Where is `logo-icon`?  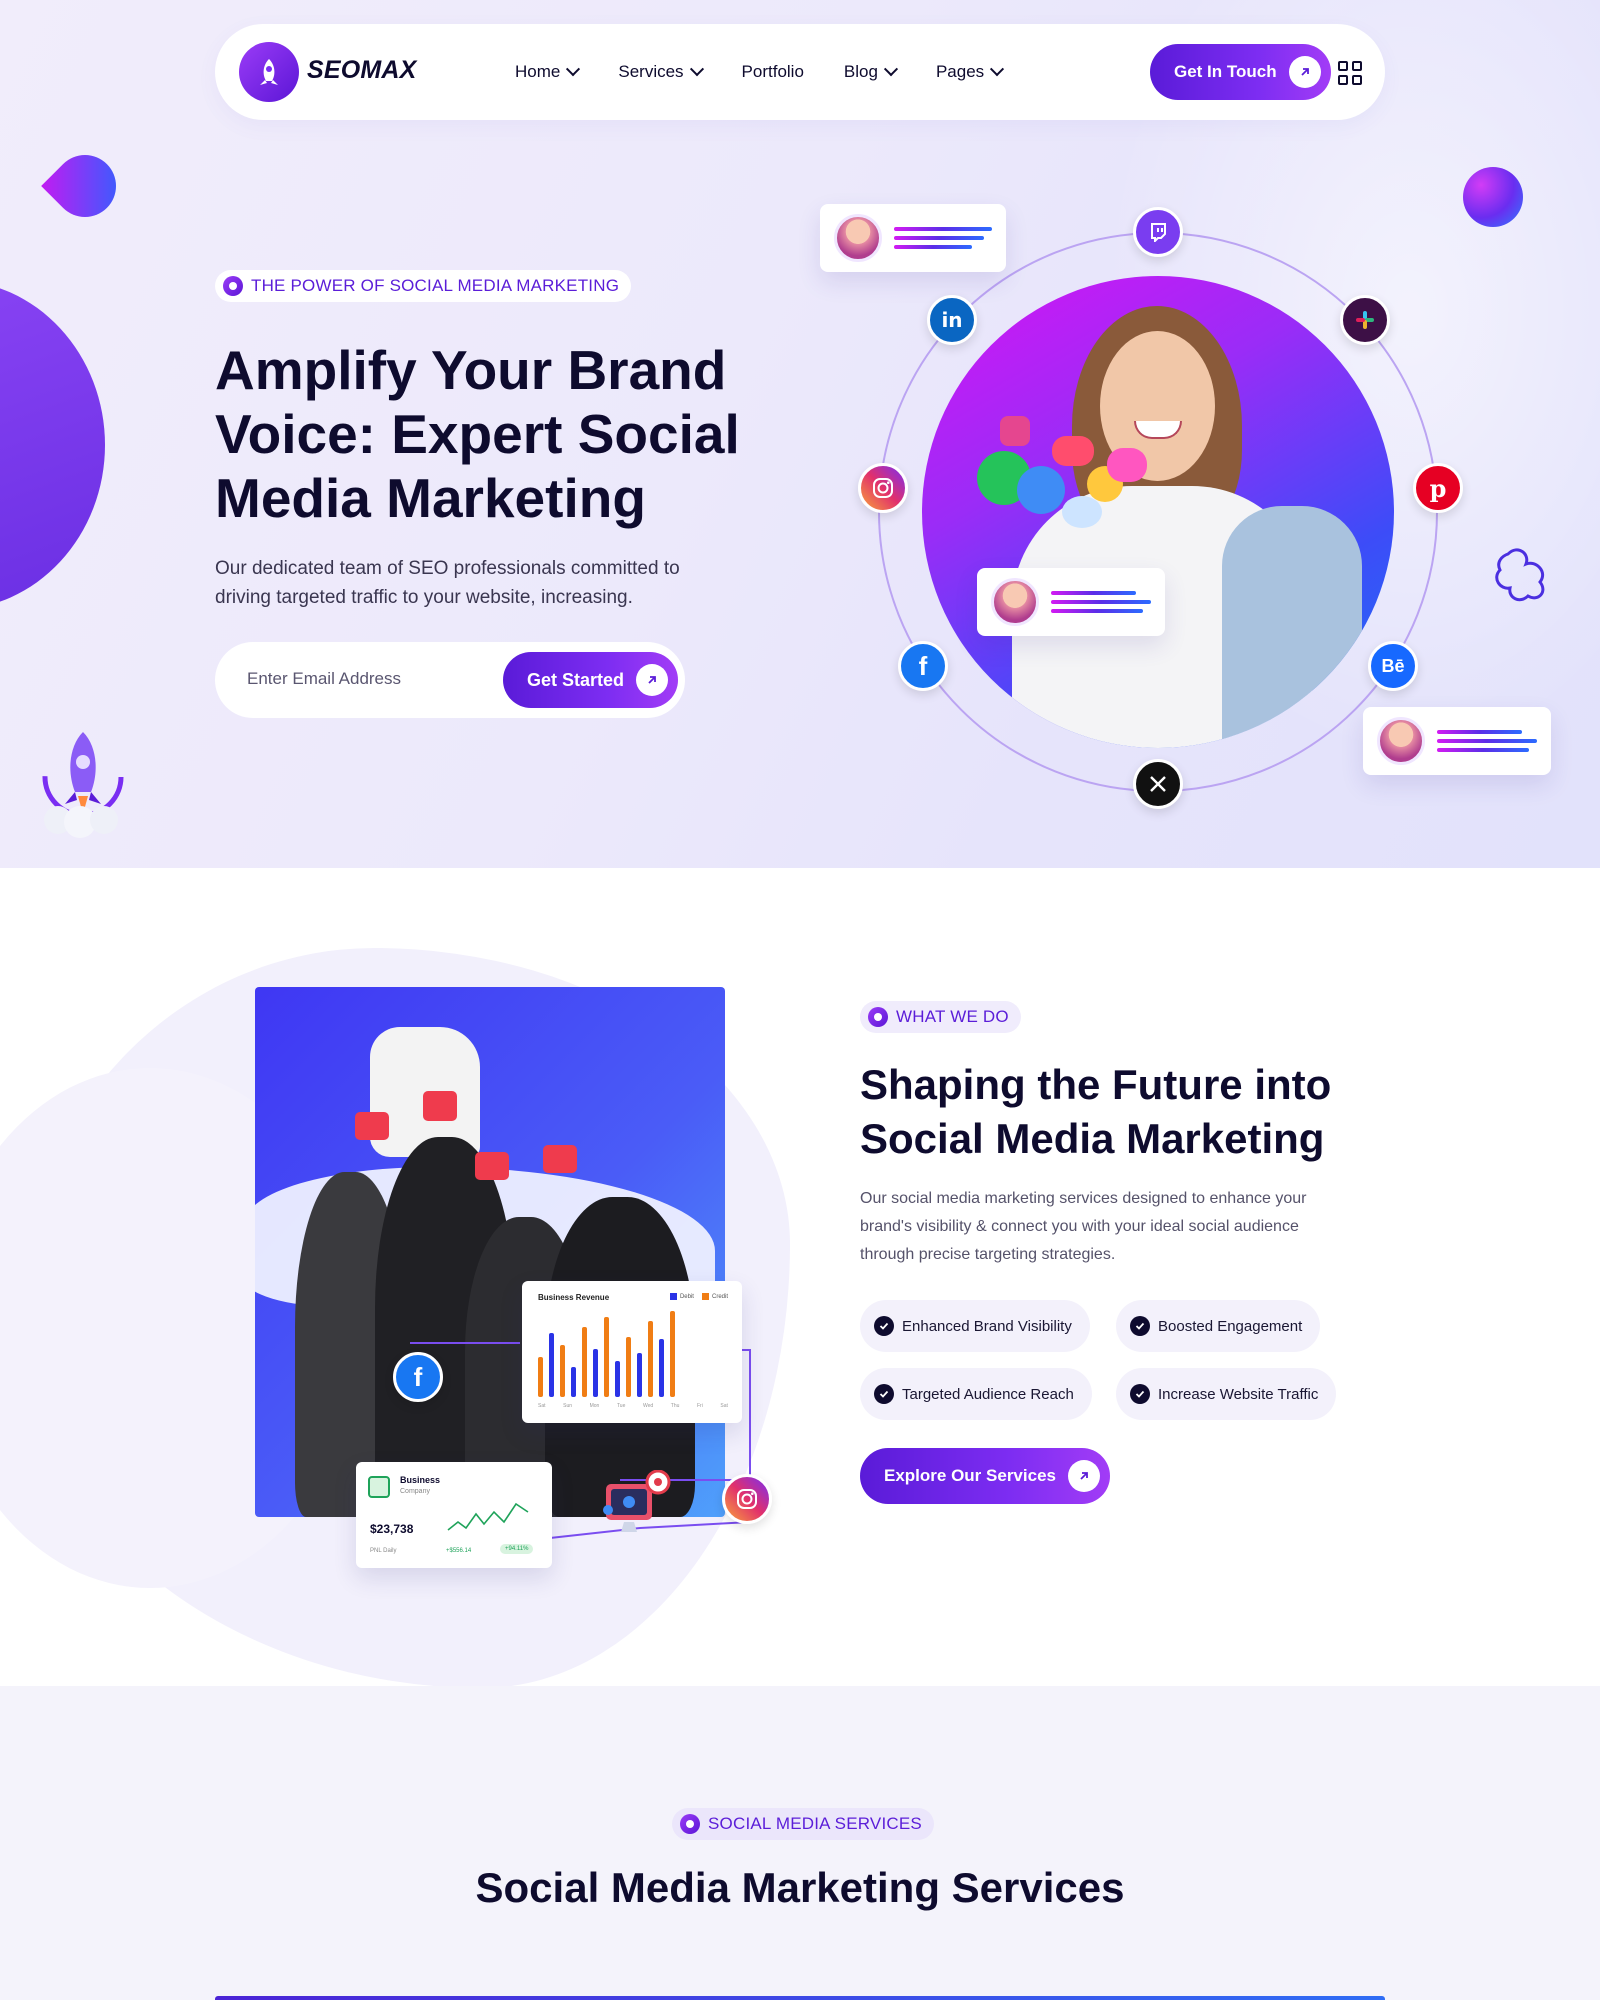
logo-icon is located at coordinates (269, 72).